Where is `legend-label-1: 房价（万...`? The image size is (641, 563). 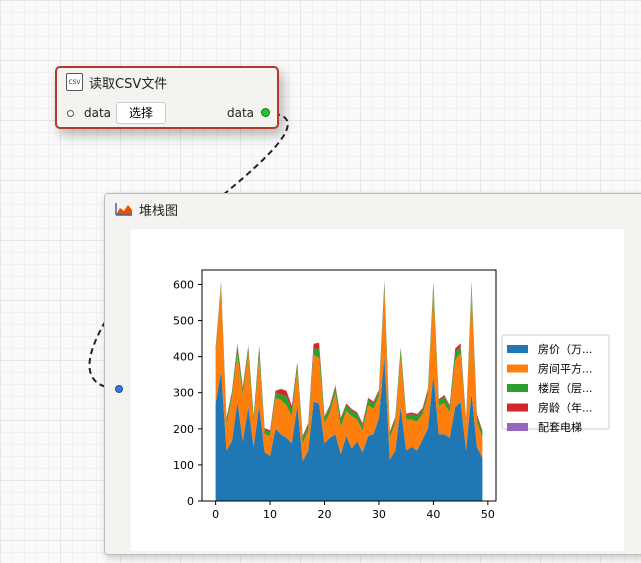 legend-label-1: 房价（万... is located at coordinates (565, 349).